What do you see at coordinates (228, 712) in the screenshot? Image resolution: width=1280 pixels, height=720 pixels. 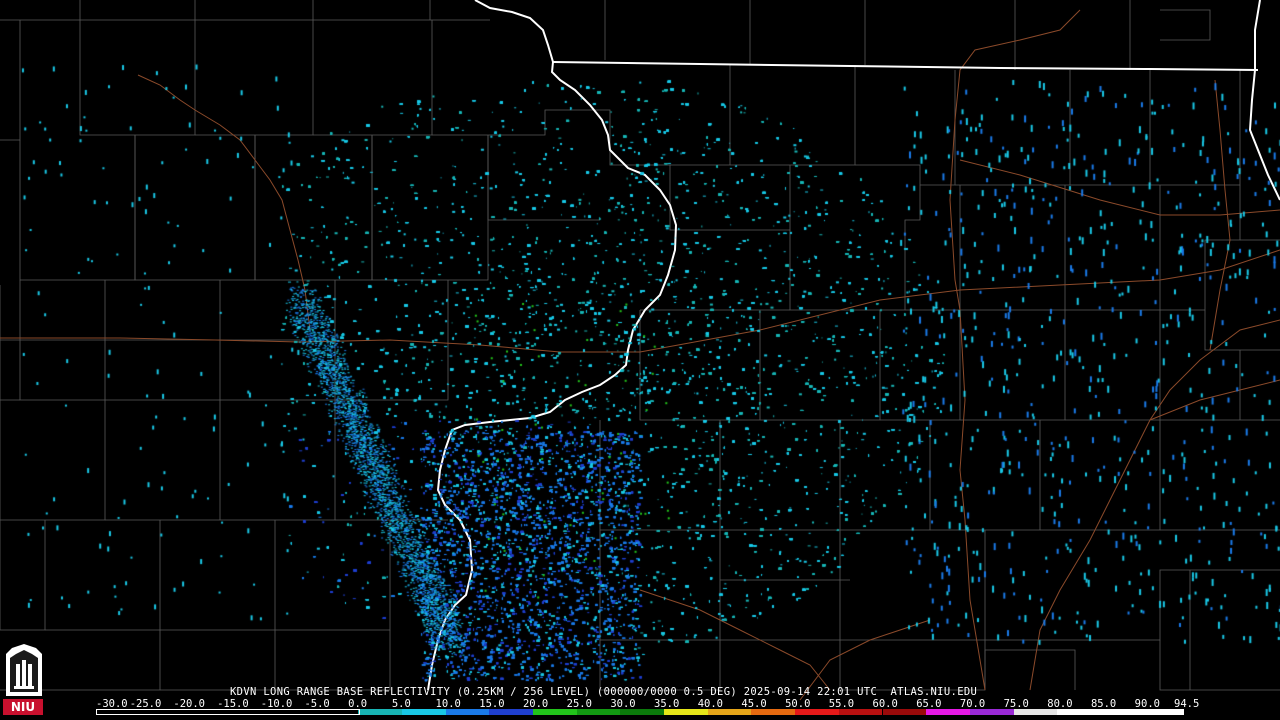 I see `scale-outline` at bounding box center [228, 712].